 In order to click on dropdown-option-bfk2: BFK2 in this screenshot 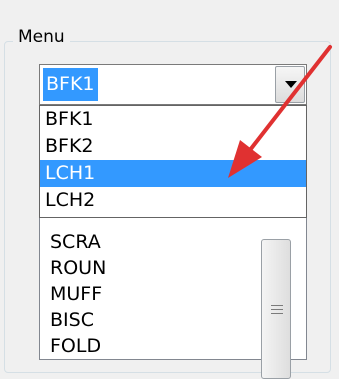, I will do `click(173, 146)`.